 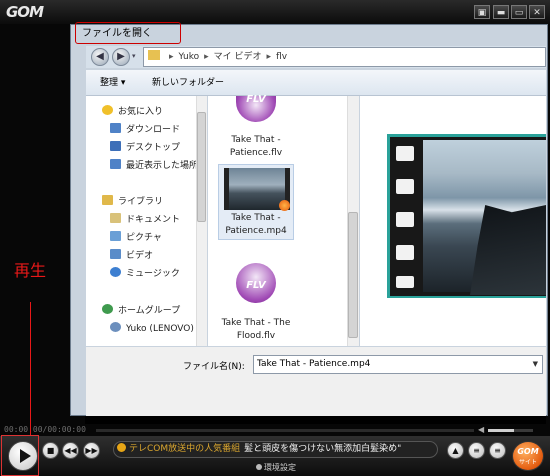 I want to click on previous-button: ◀◀, so click(x=70, y=450).